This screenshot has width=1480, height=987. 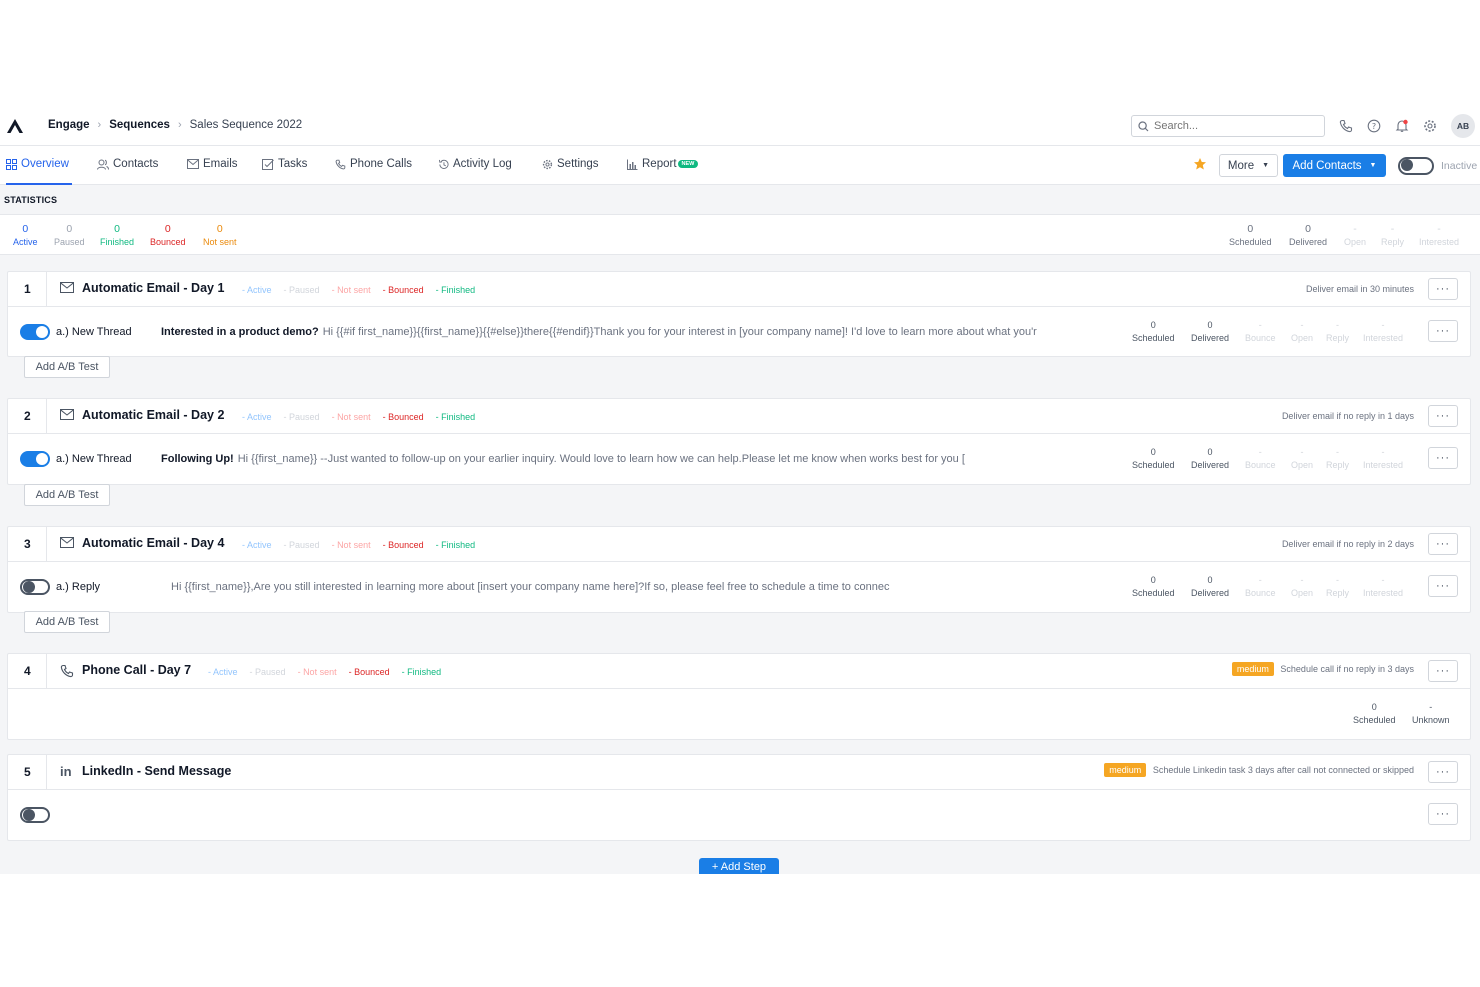 What do you see at coordinates (1463, 126) in the screenshot?
I see `avatar: AB` at bounding box center [1463, 126].